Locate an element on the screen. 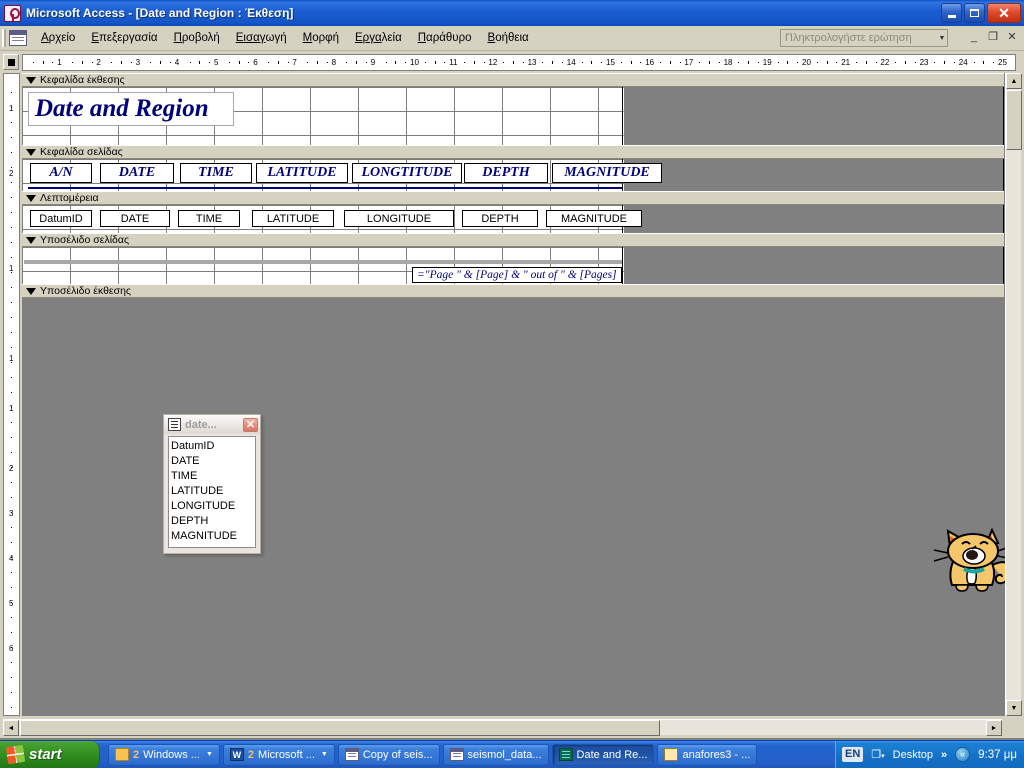 The width and height of the screenshot is (1024, 768). page-header-label-longtitude: LONGTITUDE is located at coordinates (407, 173).